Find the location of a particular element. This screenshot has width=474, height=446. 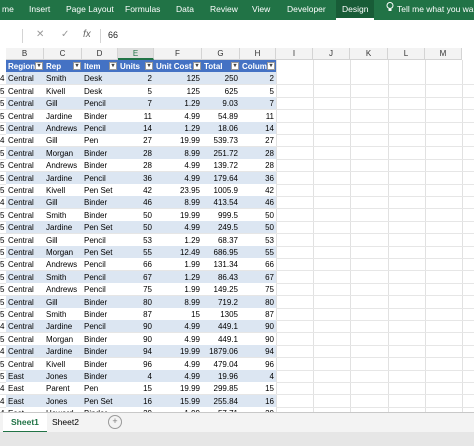

column-header-c: C is located at coordinates (63, 54).